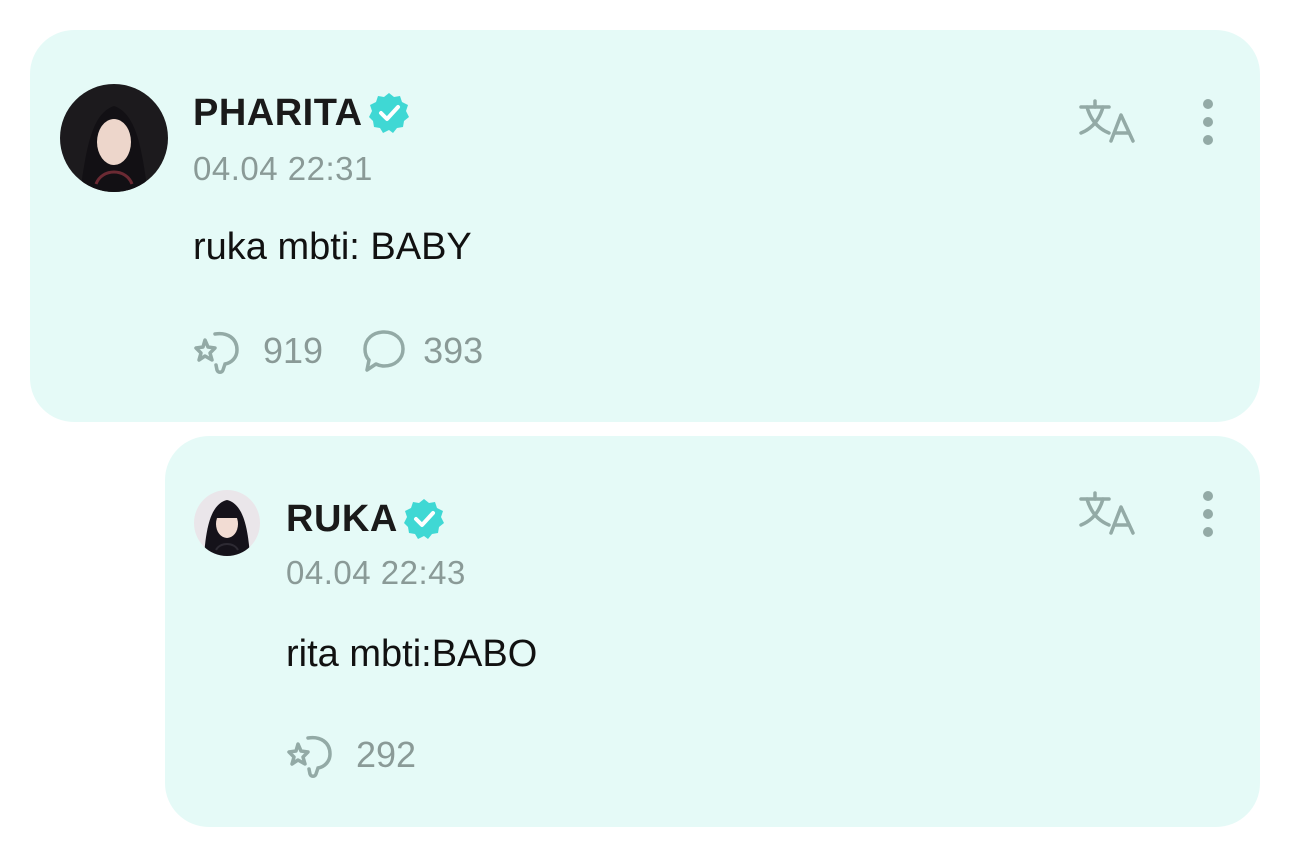 The image size is (1290, 849). Describe the element at coordinates (386, 754) in the screenshot. I see `reaction-count: 292` at that location.